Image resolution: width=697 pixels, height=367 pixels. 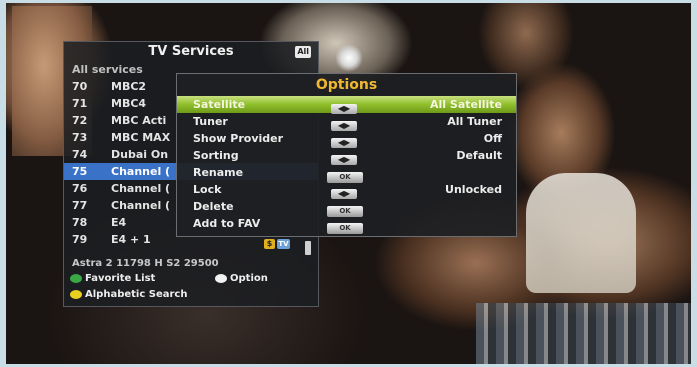 I want to click on service-name: E4 + 1, so click(x=131, y=239).